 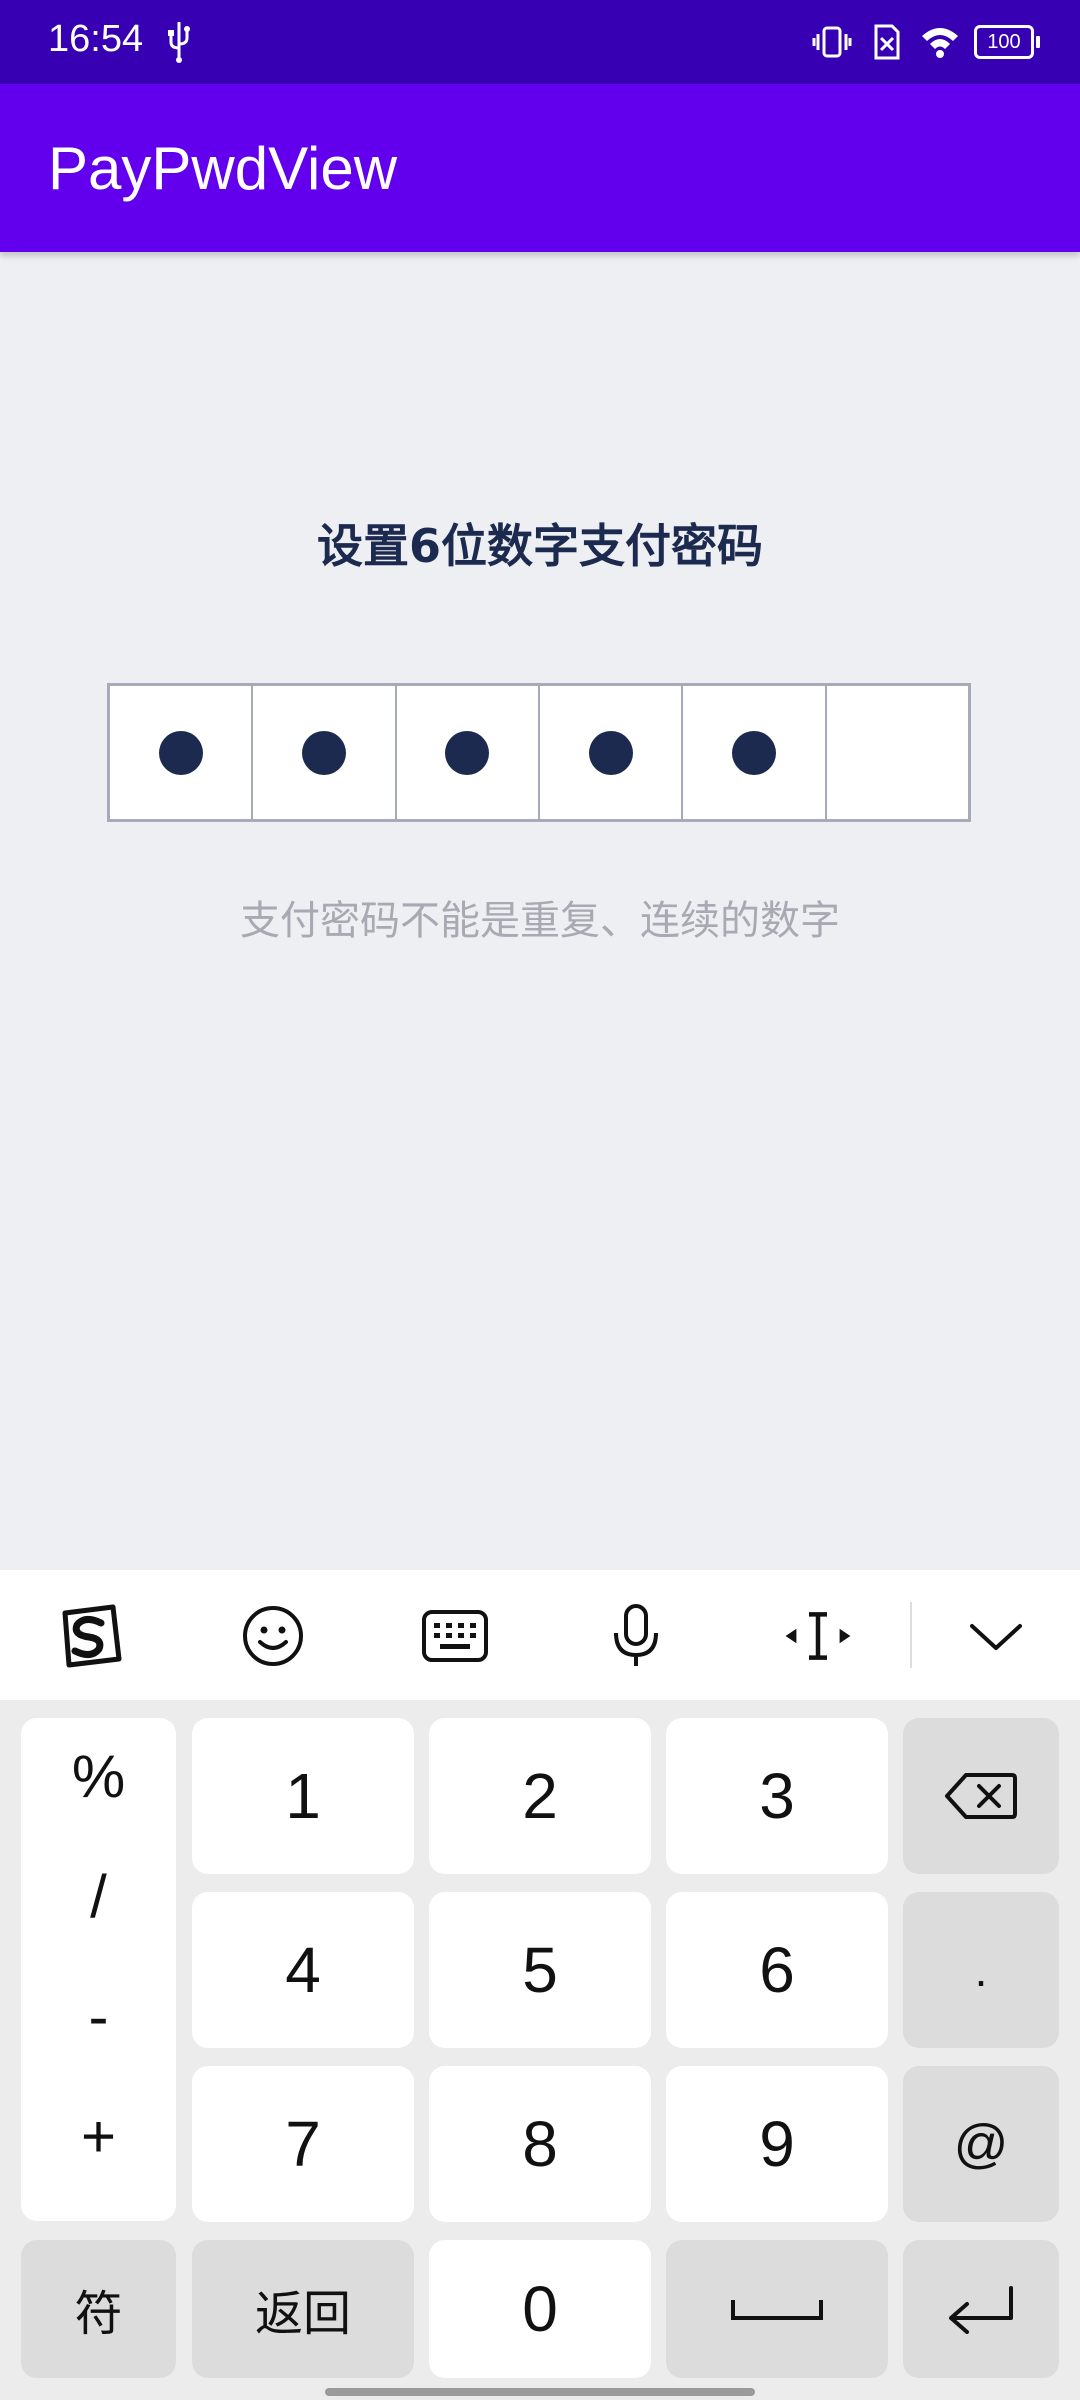 I want to click on keyboard-icon, so click(x=455, y=1636).